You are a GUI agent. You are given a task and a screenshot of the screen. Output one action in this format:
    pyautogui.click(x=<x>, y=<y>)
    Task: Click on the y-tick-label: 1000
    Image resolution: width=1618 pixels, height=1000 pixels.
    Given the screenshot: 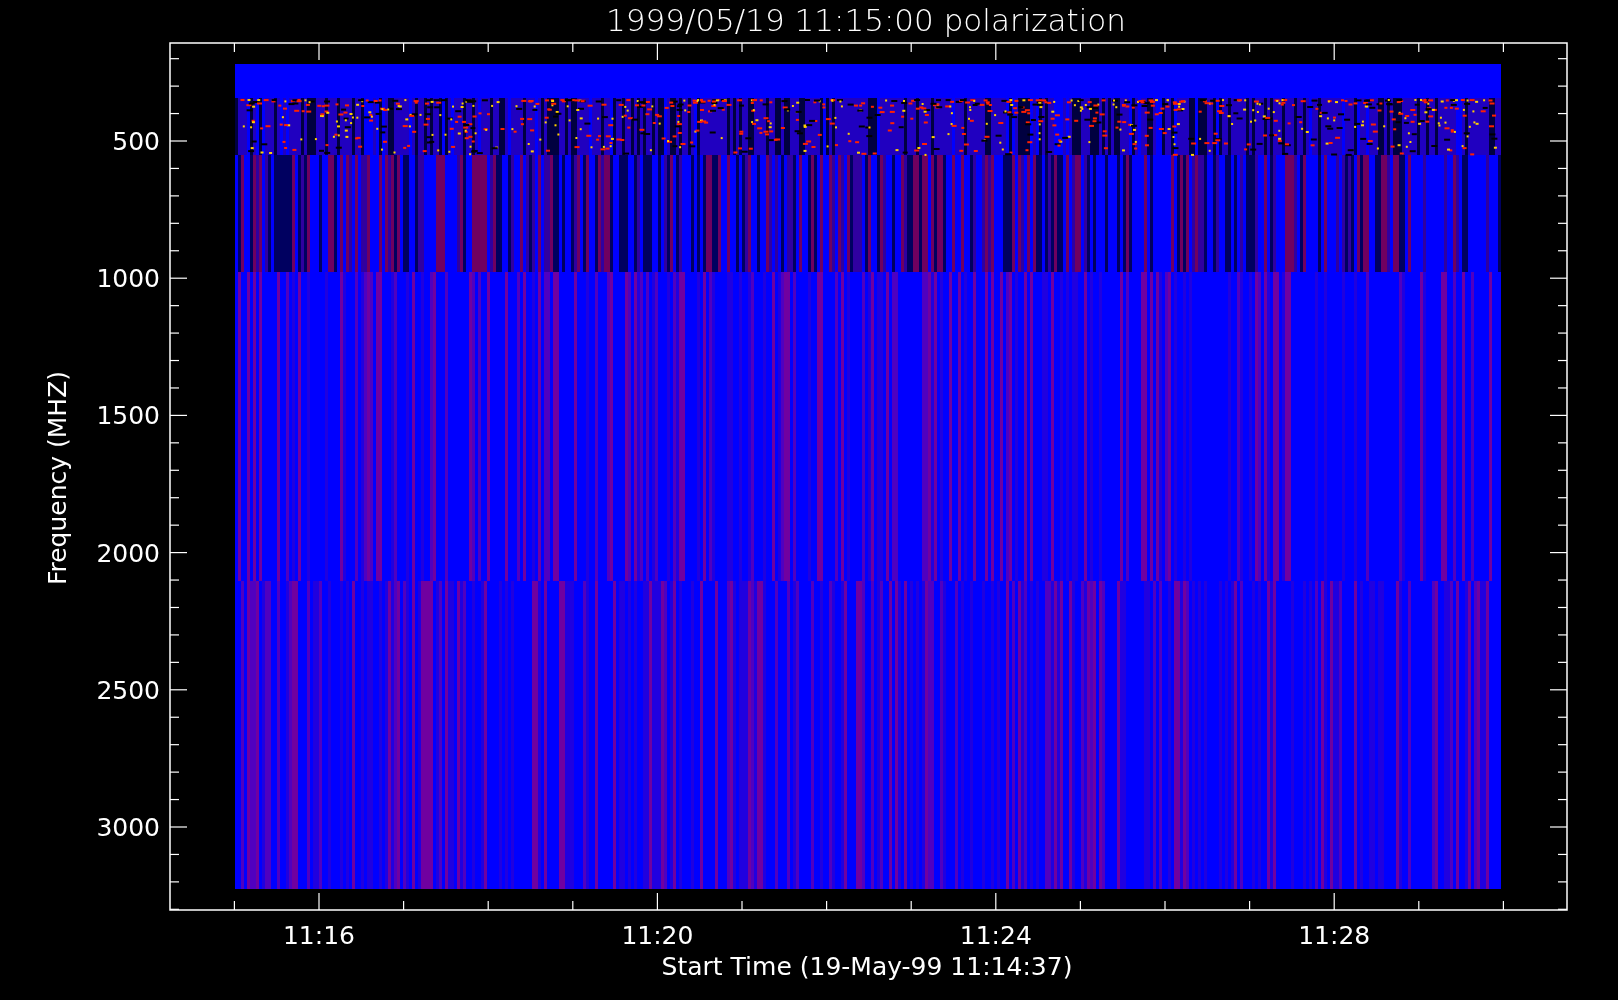 What is the action you would take?
    pyautogui.click(x=128, y=279)
    